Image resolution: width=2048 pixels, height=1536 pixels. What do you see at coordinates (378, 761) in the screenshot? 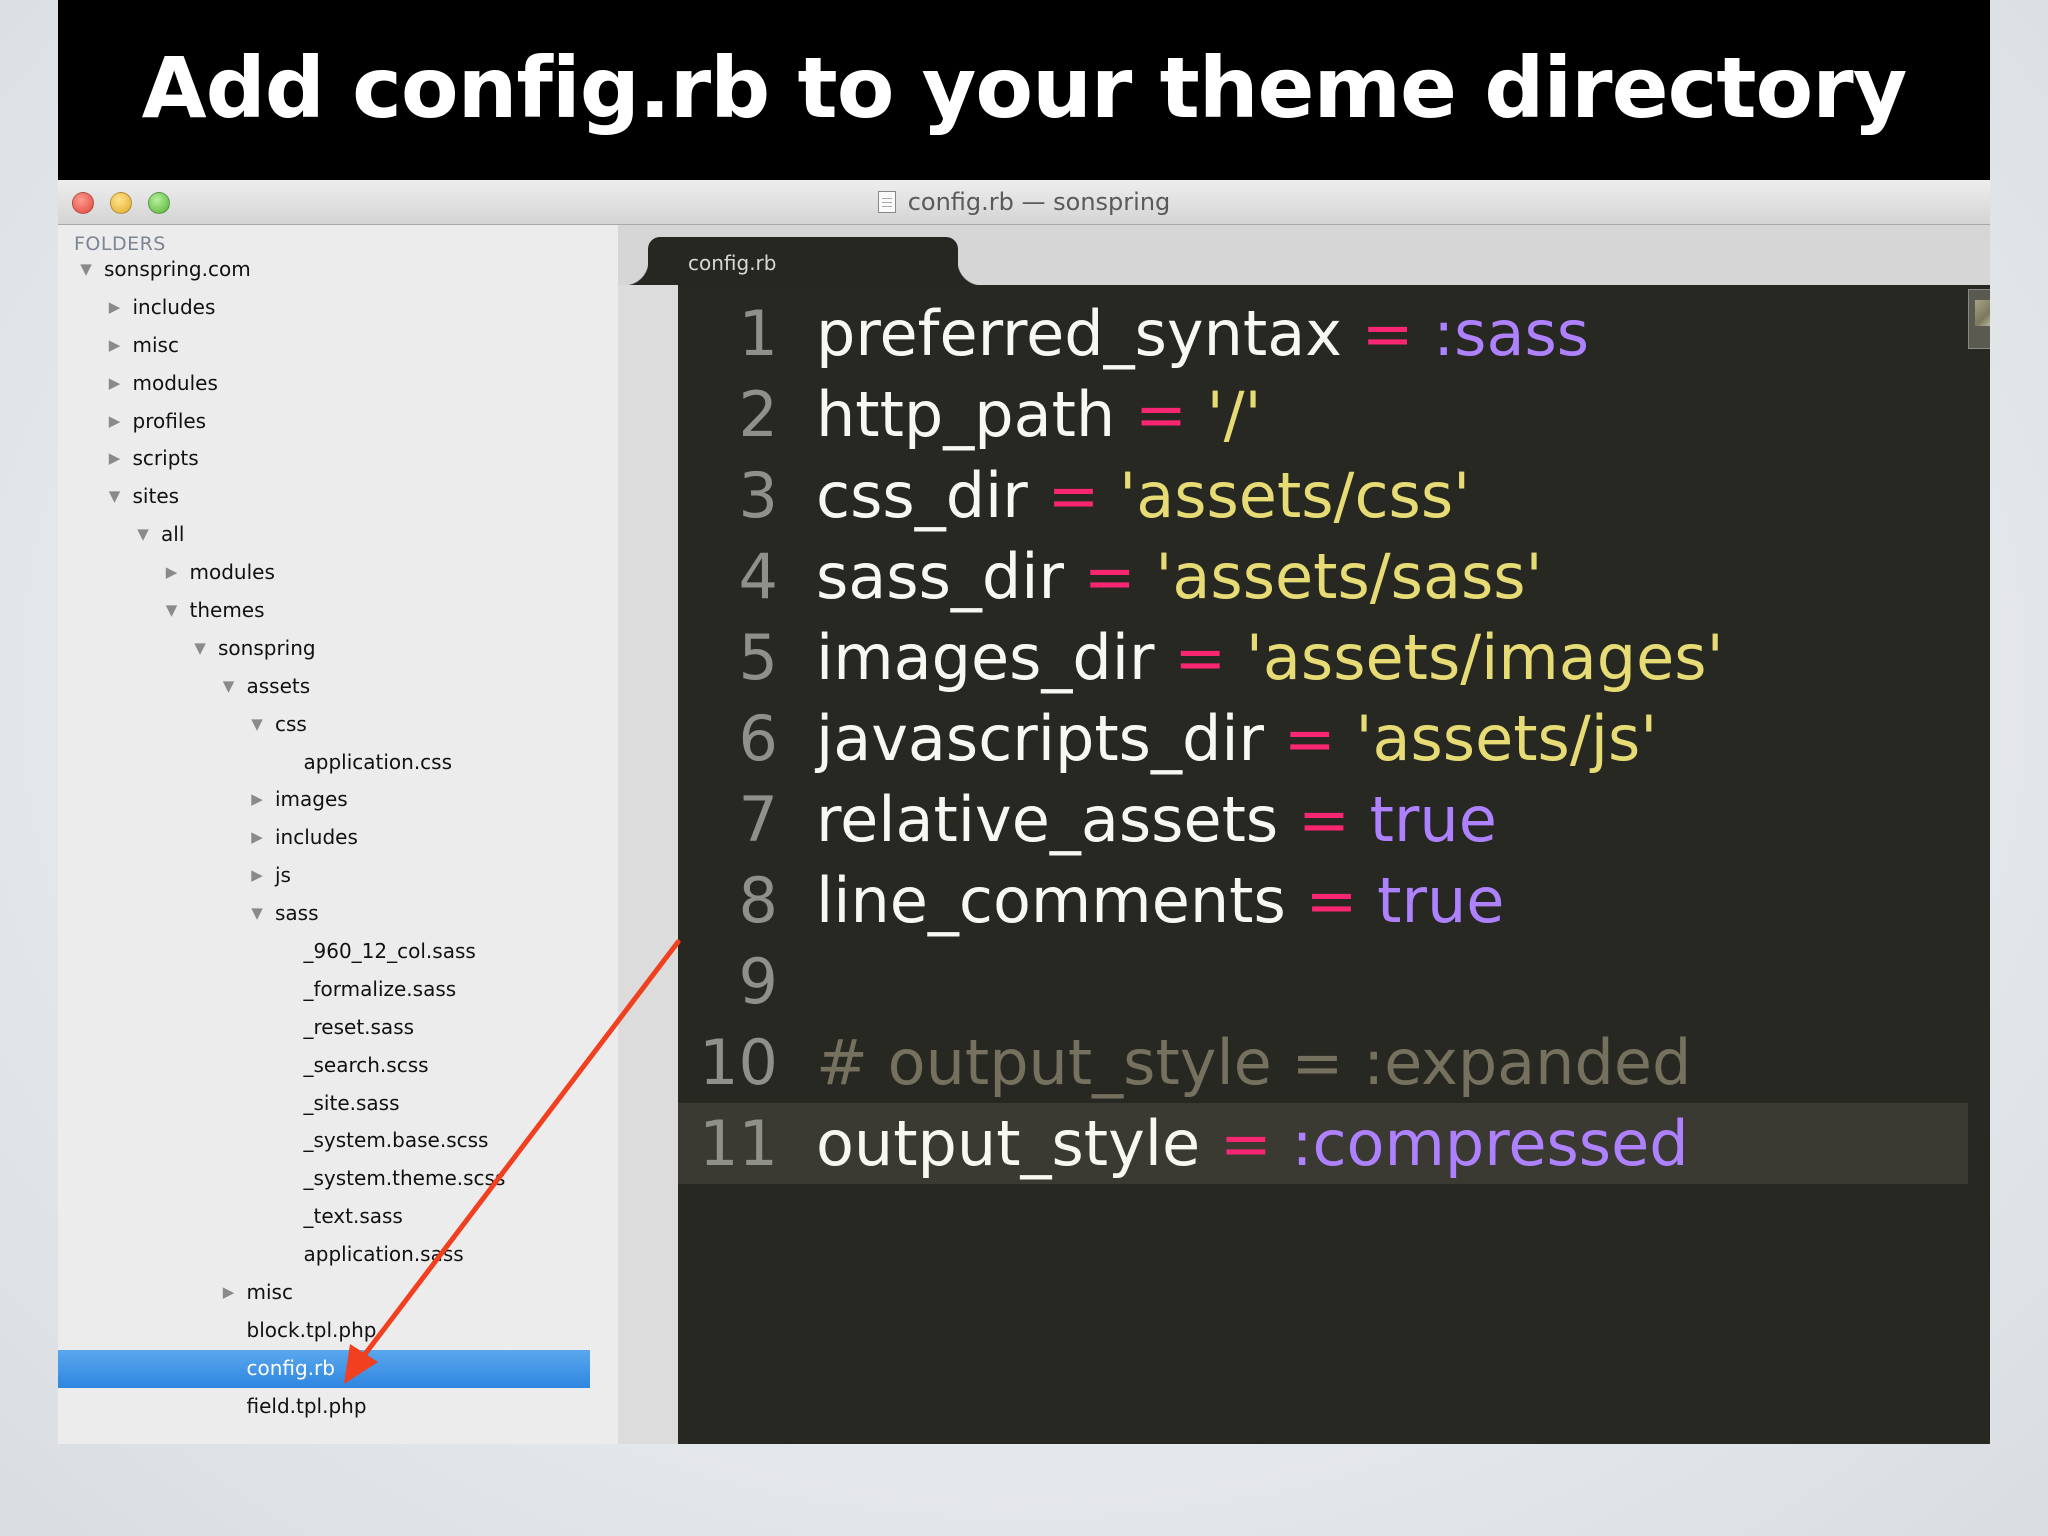
I see `tree-item-label: application.css` at bounding box center [378, 761].